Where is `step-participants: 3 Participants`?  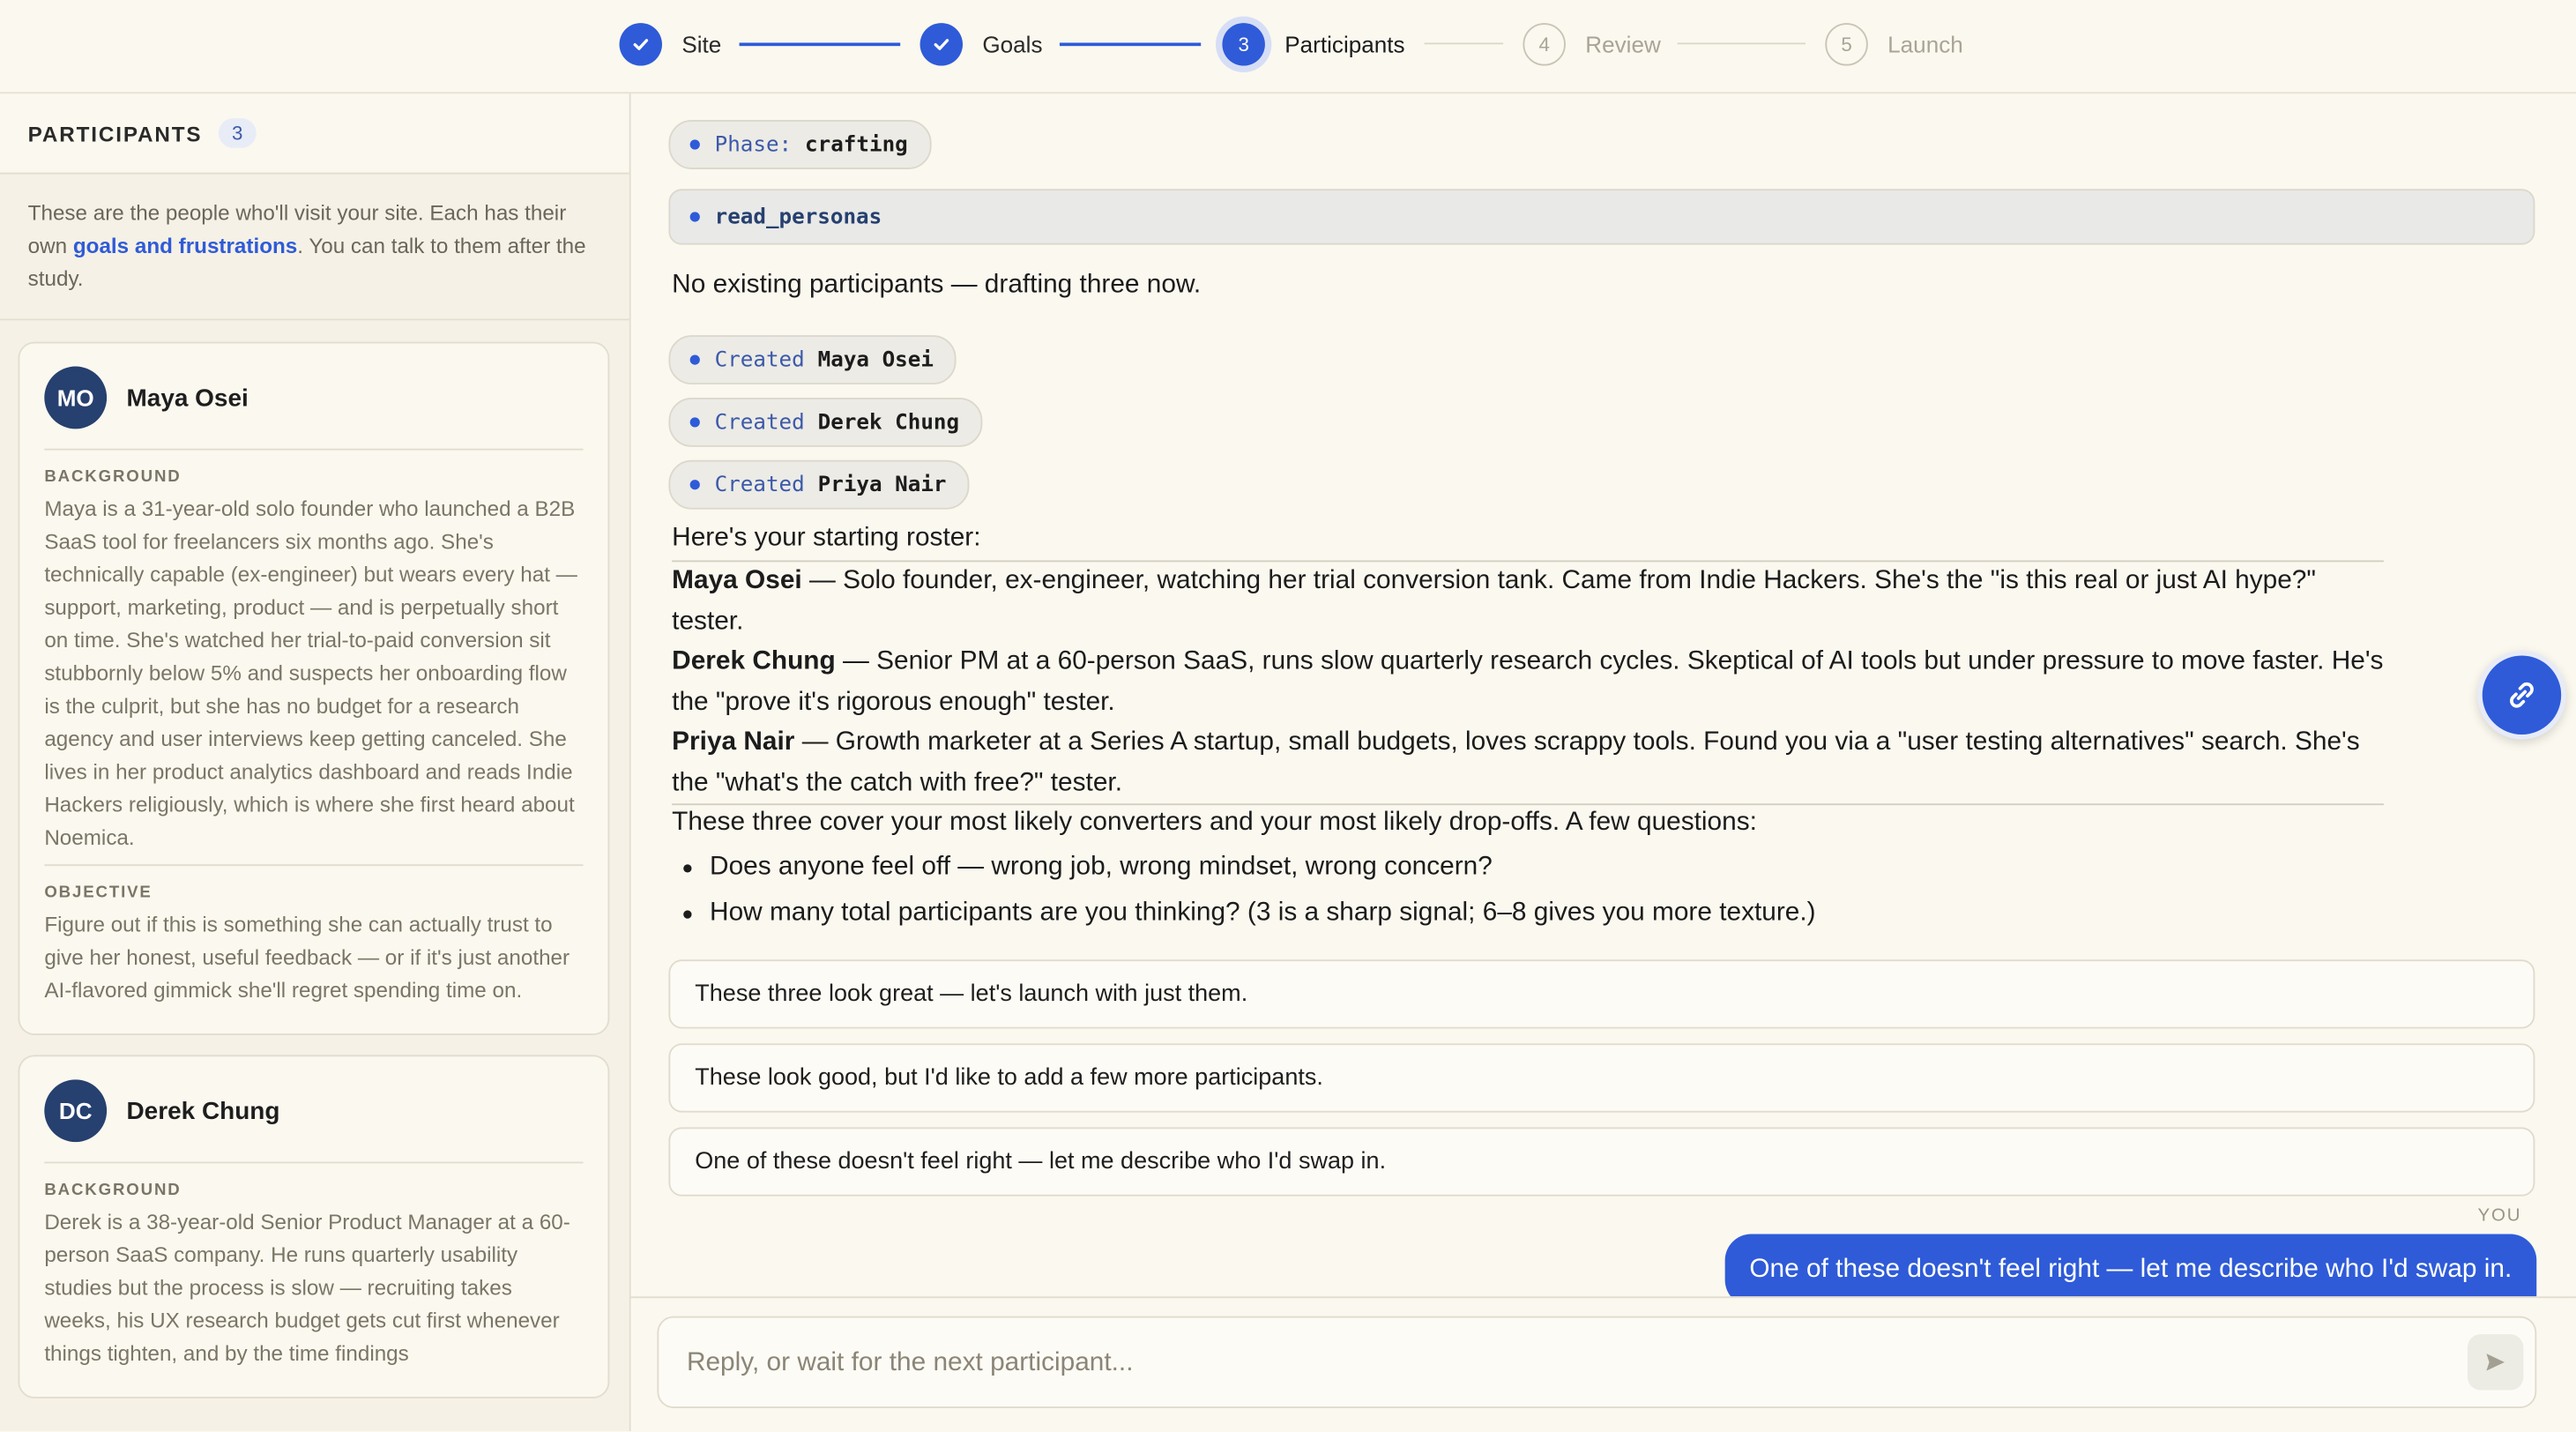
step-participants: 3 Participants is located at coordinates (1313, 44).